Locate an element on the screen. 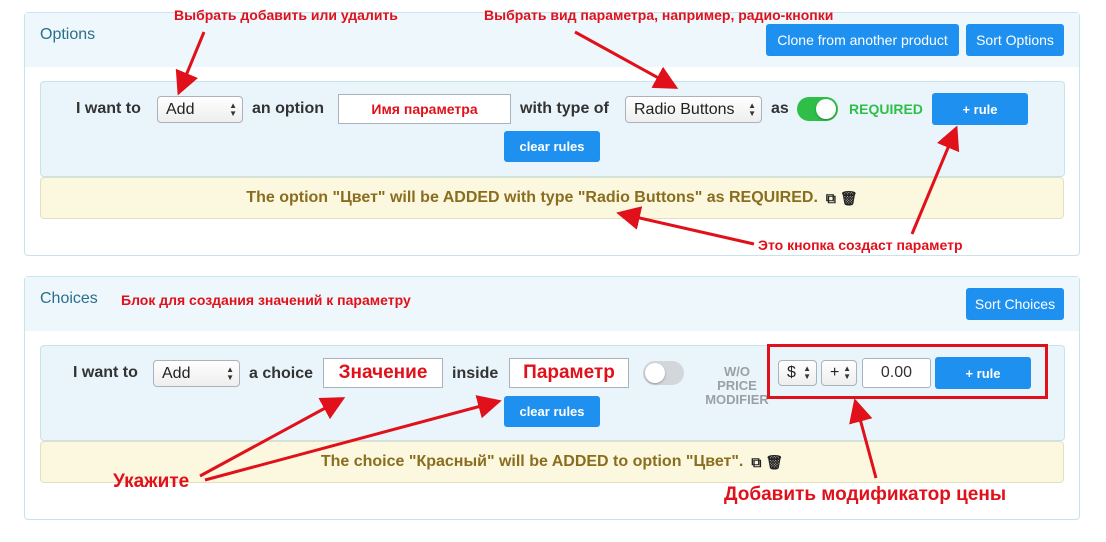 Image resolution: width=1106 pixels, height=542 pixels. with-type-of-label: with type of is located at coordinates (564, 108).